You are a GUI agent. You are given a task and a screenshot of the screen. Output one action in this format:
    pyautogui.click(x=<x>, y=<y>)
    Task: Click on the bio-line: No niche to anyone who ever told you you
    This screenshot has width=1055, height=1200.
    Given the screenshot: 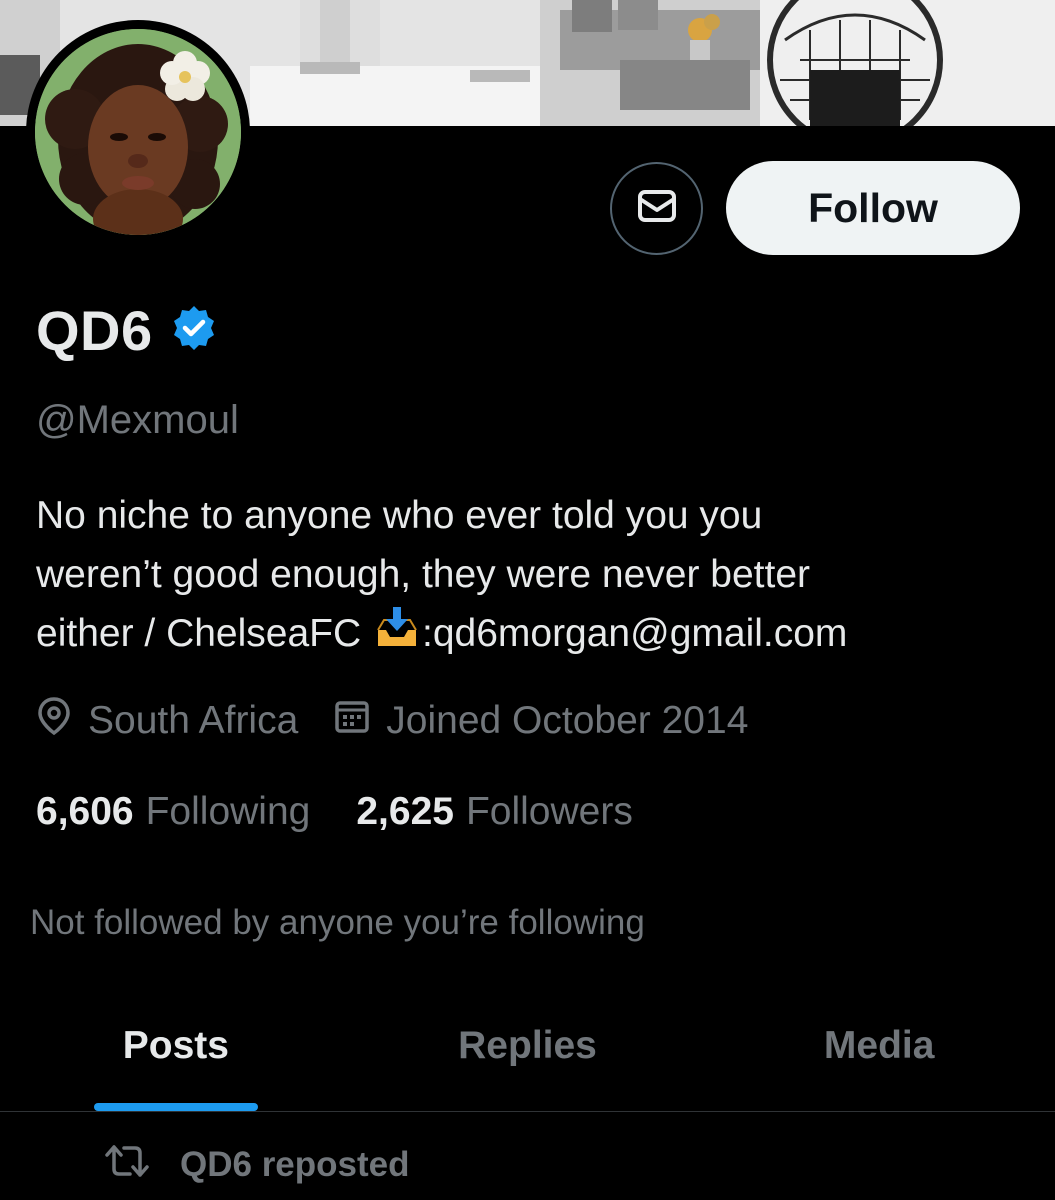 What is the action you would take?
    pyautogui.click(x=399, y=515)
    